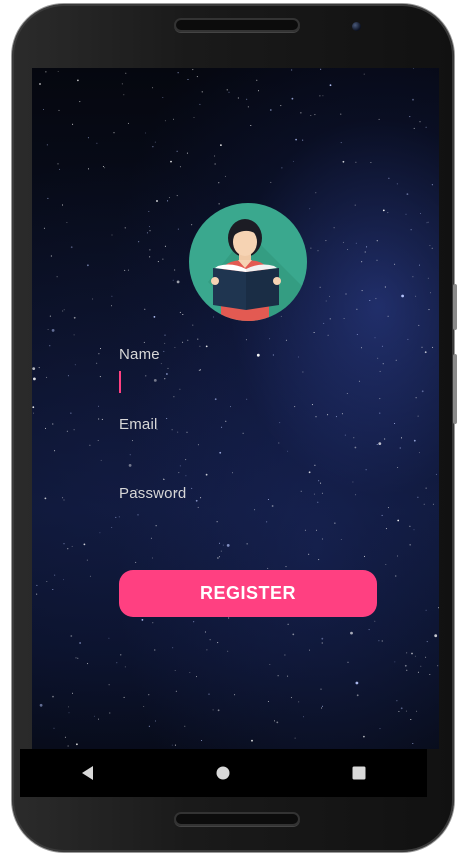 This screenshot has width=462, height=857. What do you see at coordinates (237, 819) in the screenshot?
I see `bottom-speaker` at bounding box center [237, 819].